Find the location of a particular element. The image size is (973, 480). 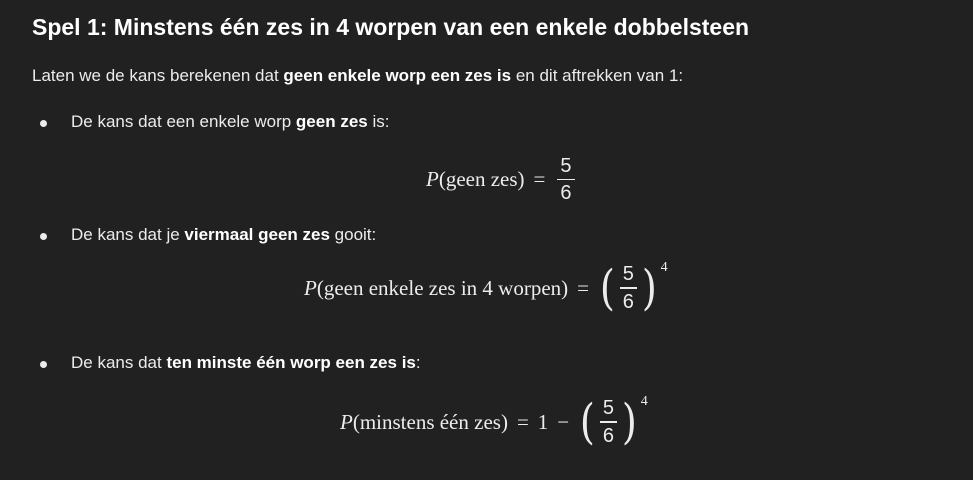

list-item-text-bold: ten minste één worp een zes is is located at coordinates (291, 362).